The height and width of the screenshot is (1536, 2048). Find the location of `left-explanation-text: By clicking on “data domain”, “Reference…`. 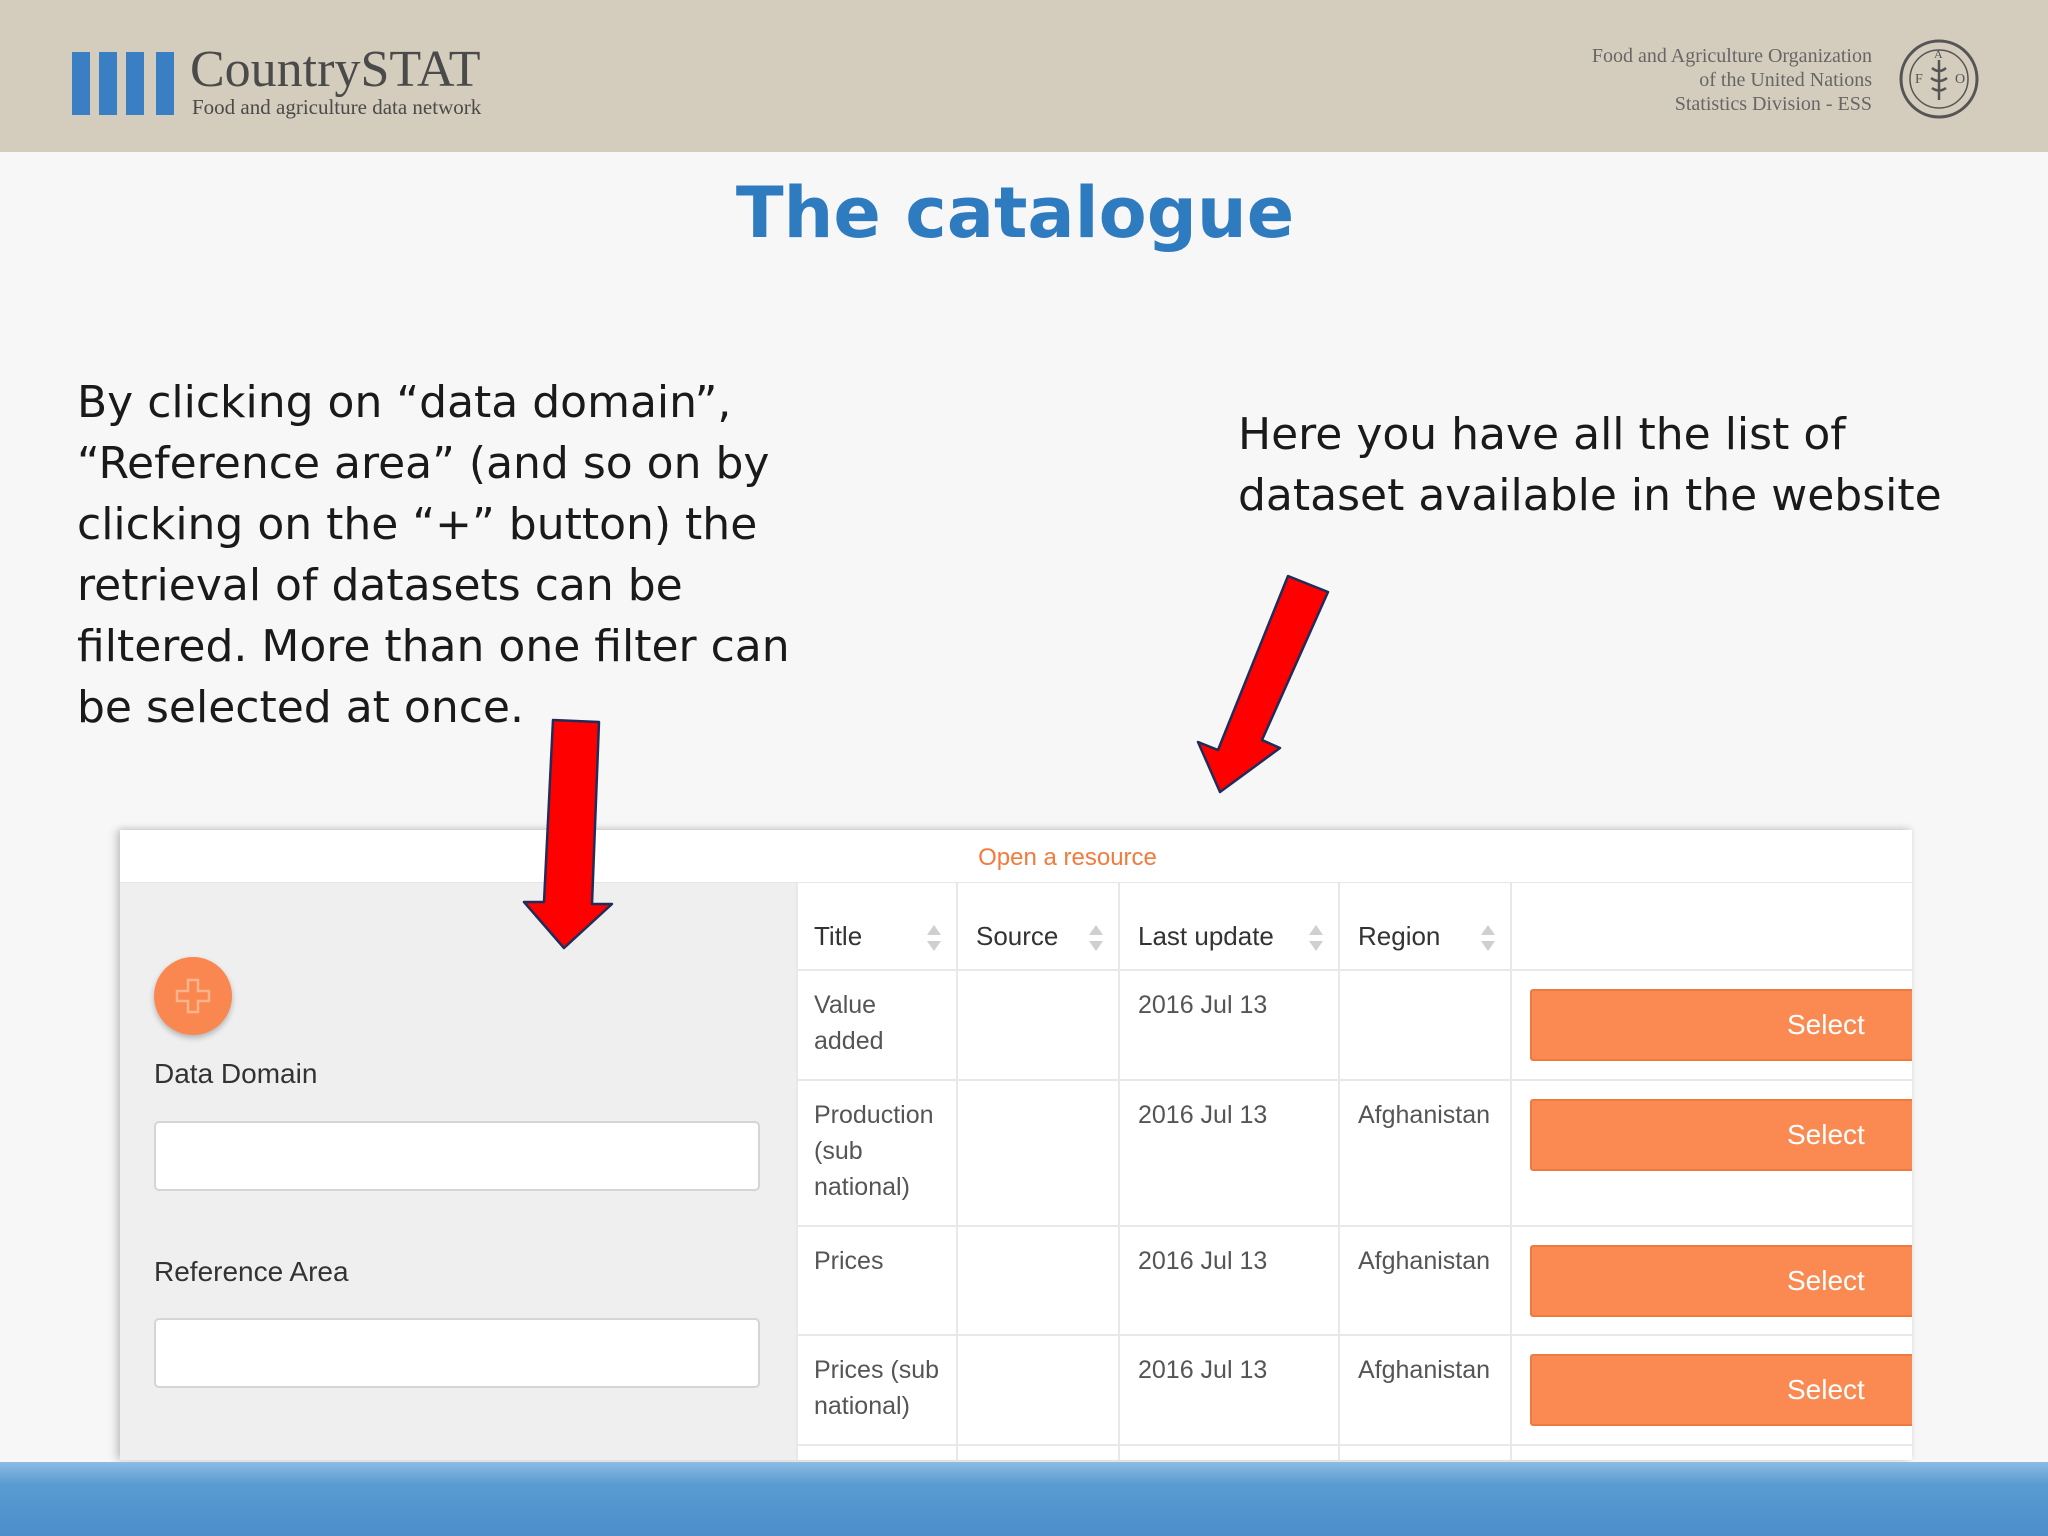

left-explanation-text: By clicking on “data domain”, “Reference… is located at coordinates (433, 555).